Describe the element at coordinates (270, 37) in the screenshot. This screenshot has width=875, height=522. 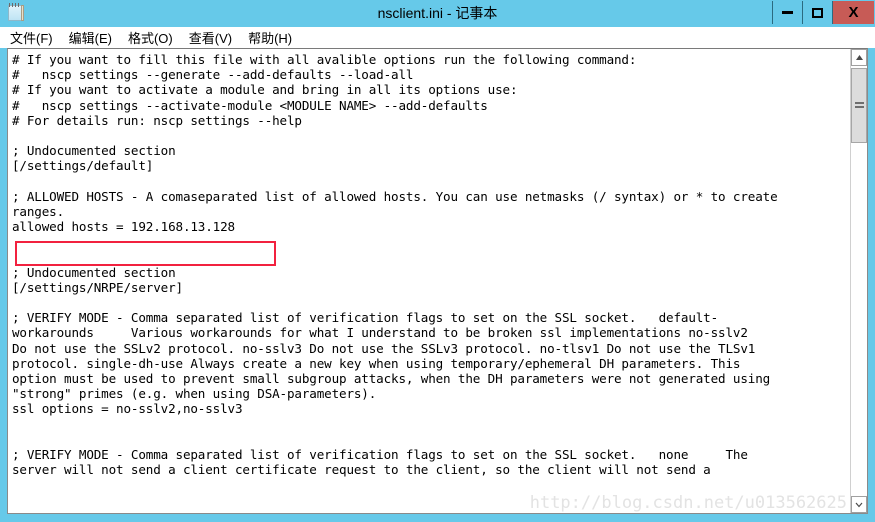
I see `menu-item-help: 帮助(H)` at that location.